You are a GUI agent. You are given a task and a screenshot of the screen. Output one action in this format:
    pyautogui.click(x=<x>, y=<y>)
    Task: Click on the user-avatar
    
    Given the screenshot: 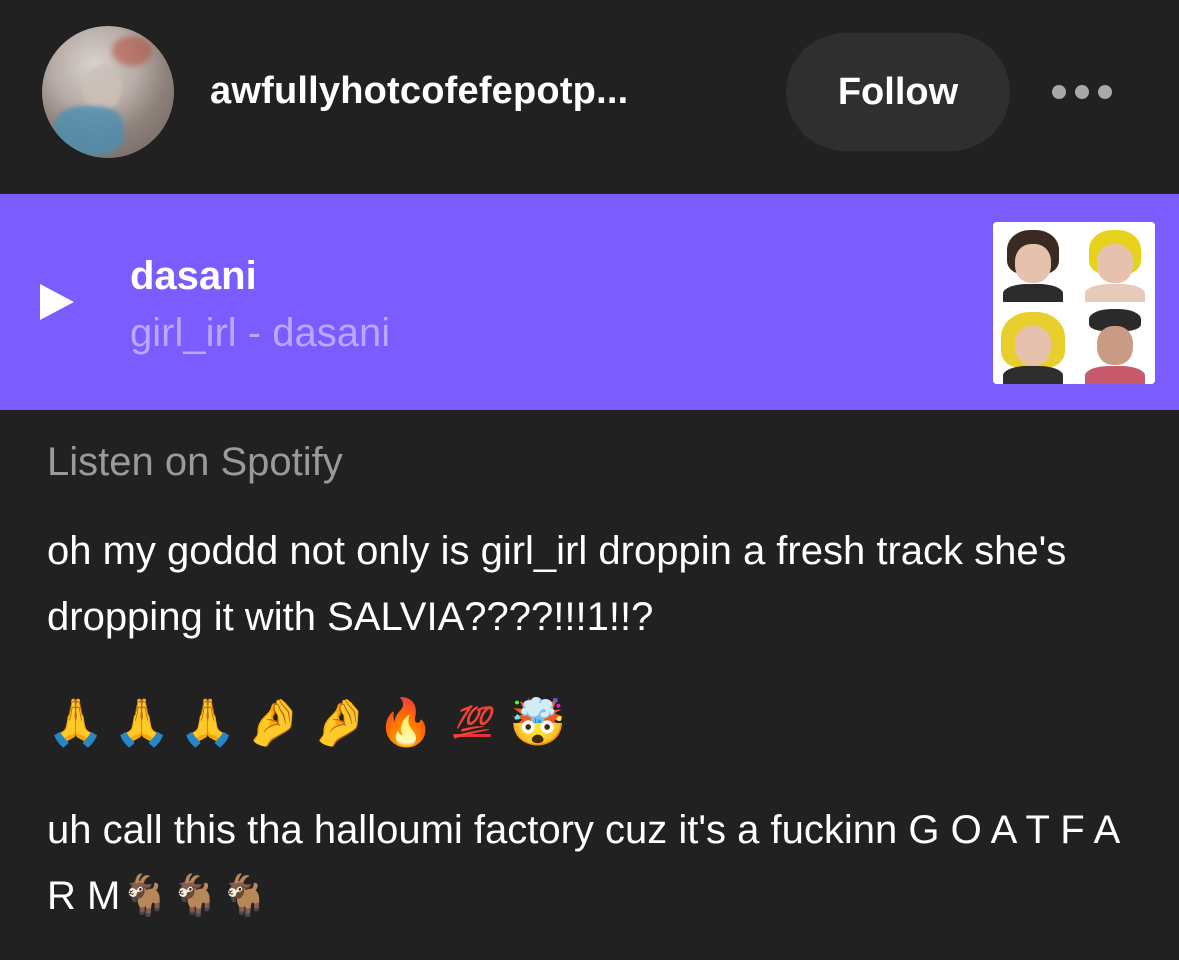 What is the action you would take?
    pyautogui.click(x=108, y=92)
    